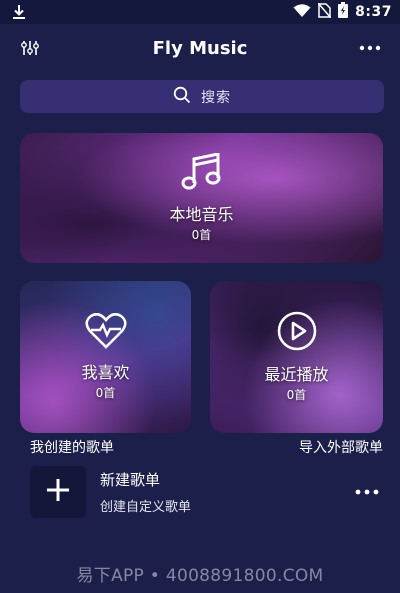 This screenshot has height=593, width=400. I want to click on plus-icon, so click(58, 492).